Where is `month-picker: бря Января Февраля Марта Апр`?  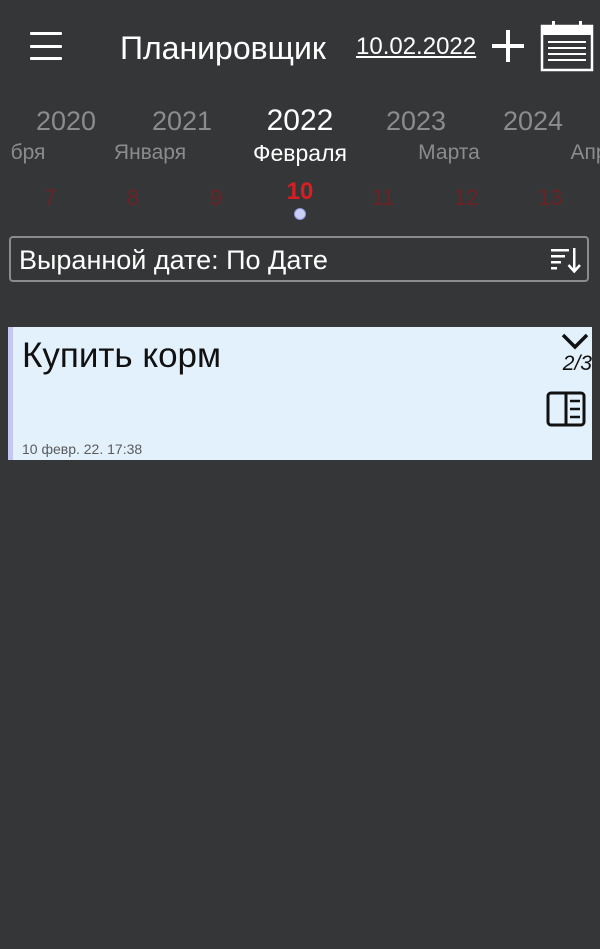 month-picker: бря Января Февраля Марта Апр is located at coordinates (300, 154).